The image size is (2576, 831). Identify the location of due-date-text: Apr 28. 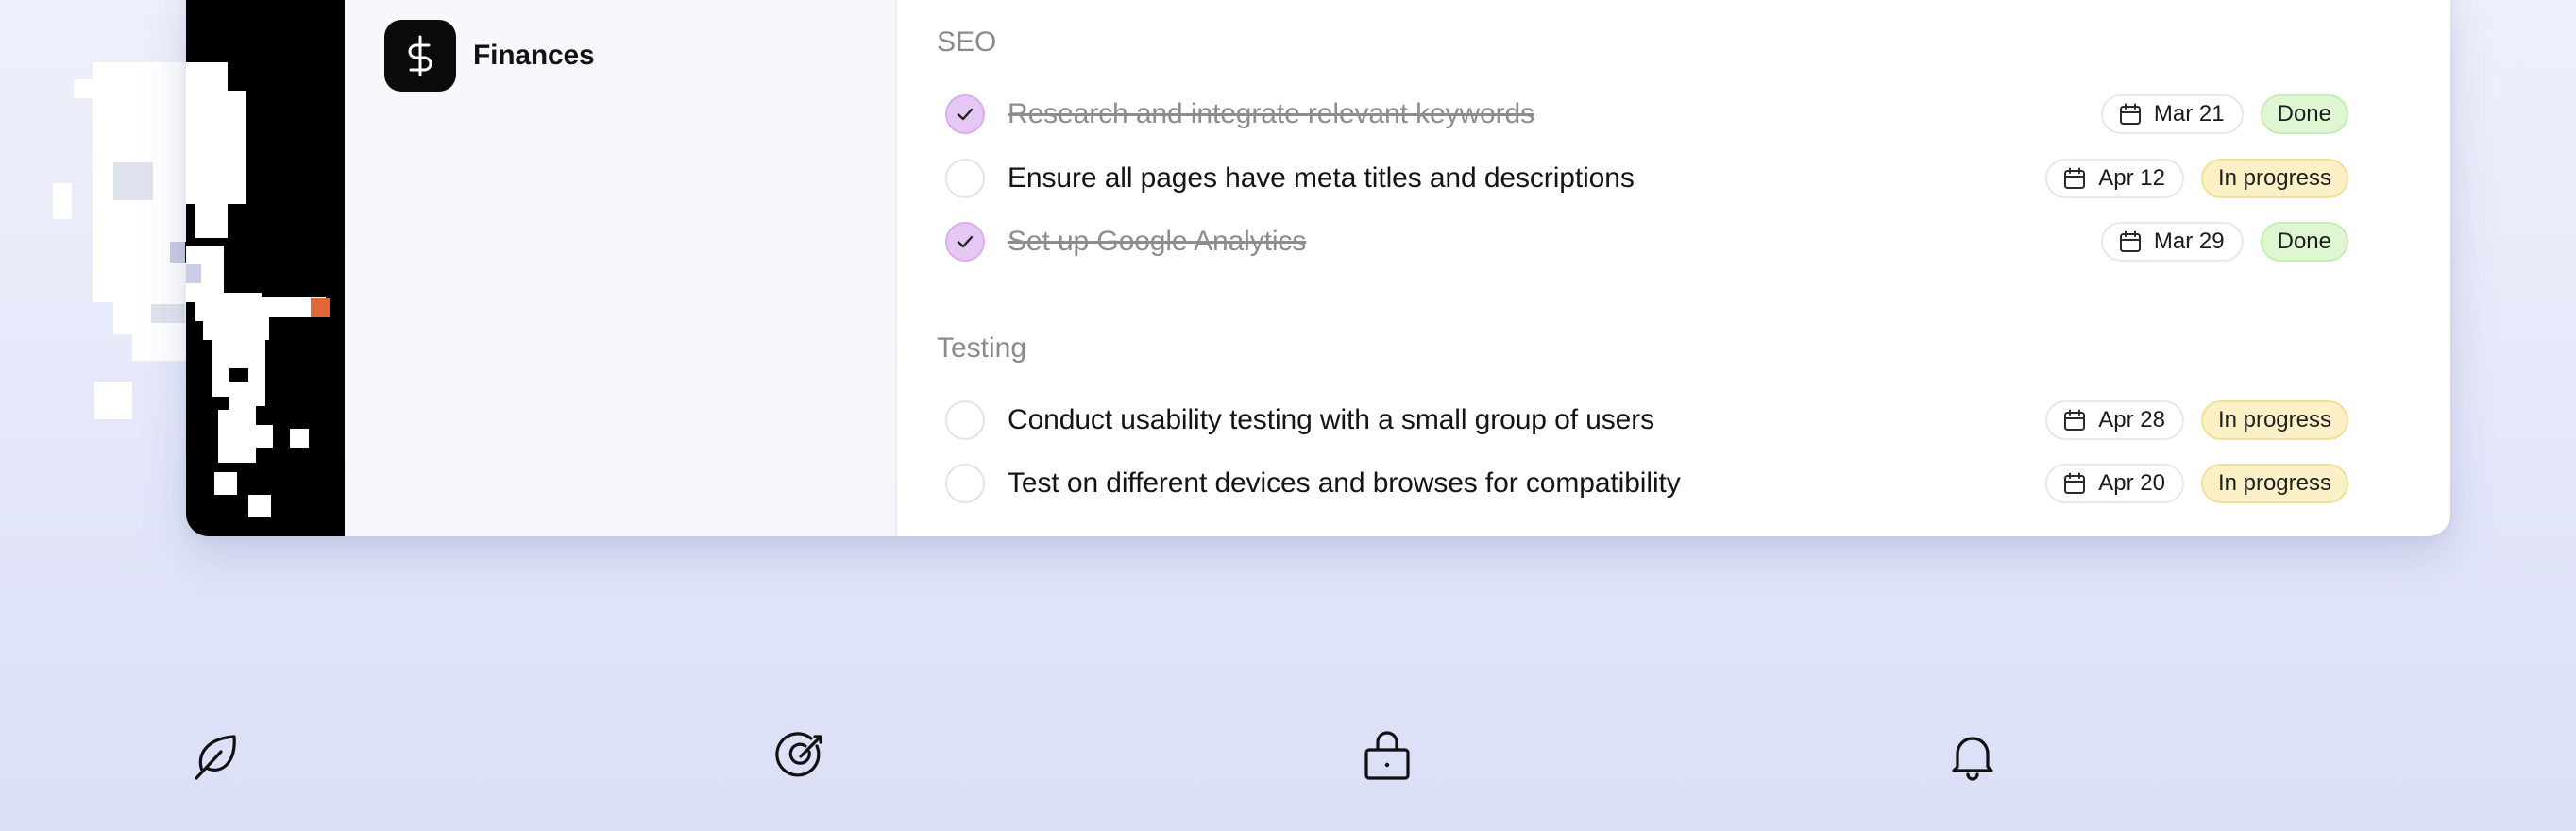
(2131, 419).